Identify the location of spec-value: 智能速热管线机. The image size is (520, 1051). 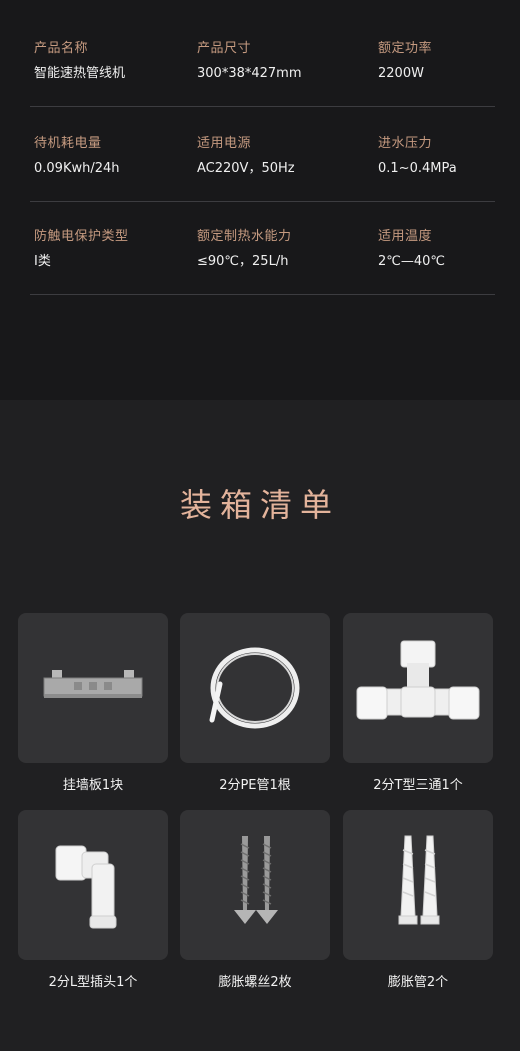
(80, 73).